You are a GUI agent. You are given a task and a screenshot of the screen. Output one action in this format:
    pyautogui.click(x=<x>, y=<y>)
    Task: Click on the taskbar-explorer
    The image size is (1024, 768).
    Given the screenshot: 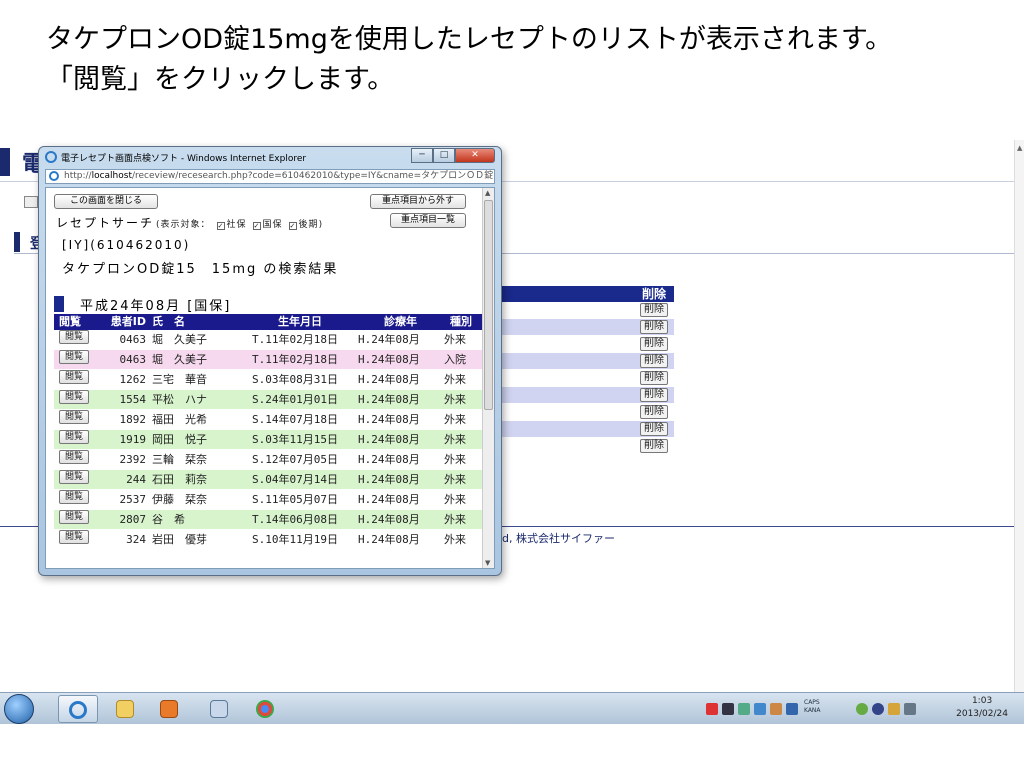 What is the action you would take?
    pyautogui.click(x=126, y=709)
    